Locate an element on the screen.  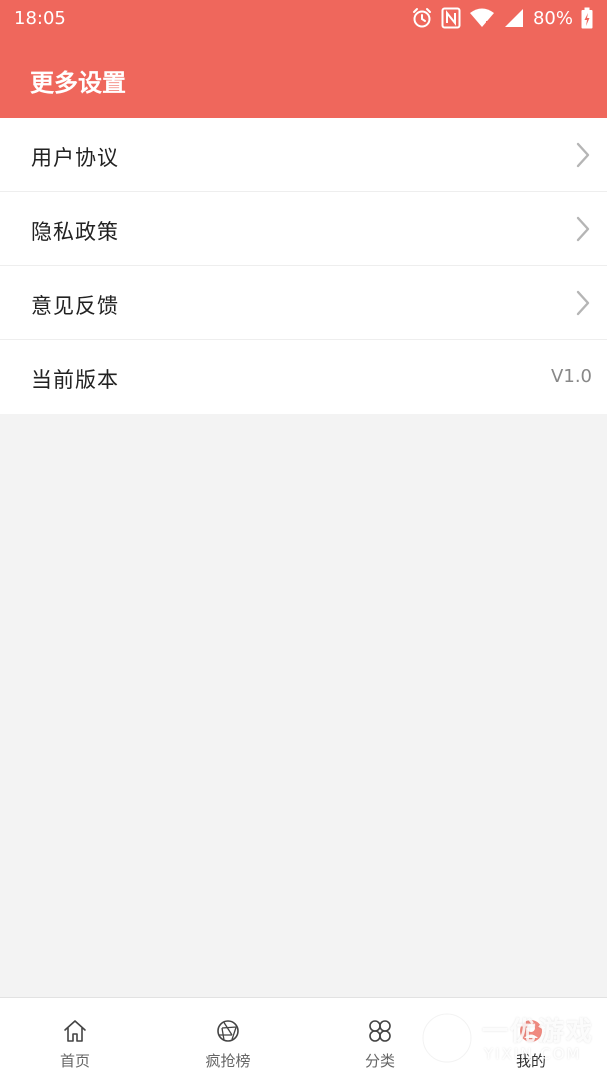
tab-category: 分类 is located at coordinates (380, 1039).